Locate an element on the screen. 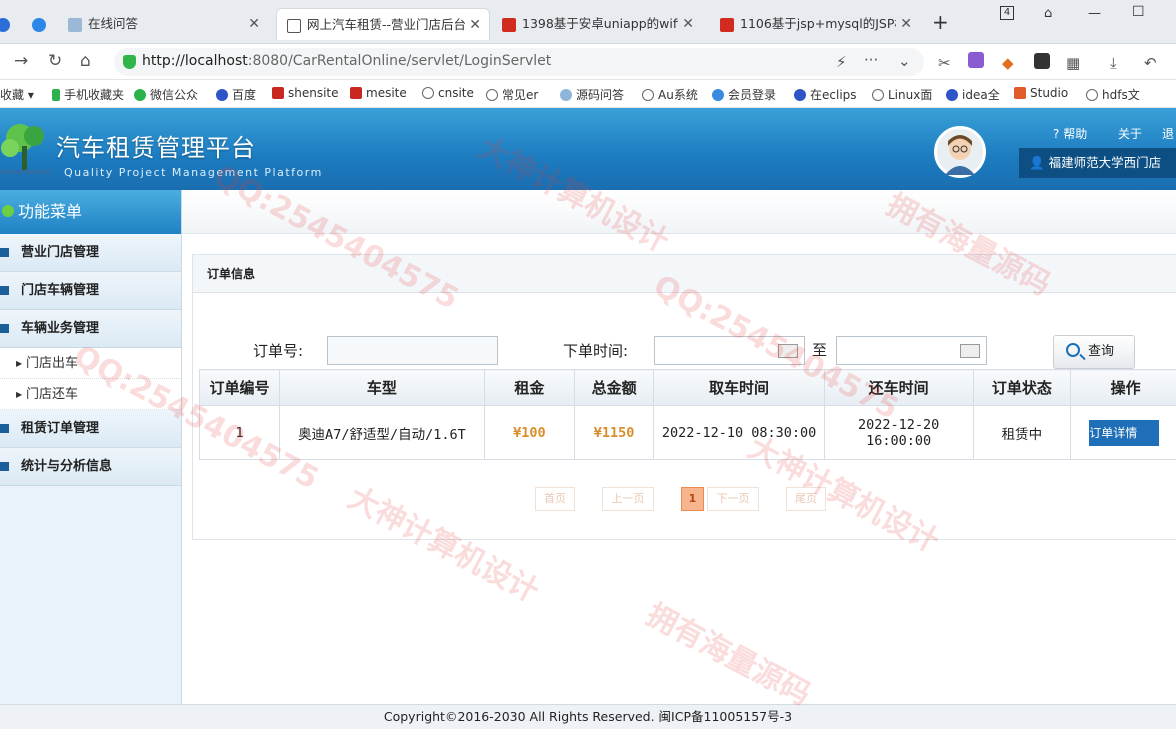 This screenshot has width=1176, height=729. order-id: 1 is located at coordinates (239, 432).